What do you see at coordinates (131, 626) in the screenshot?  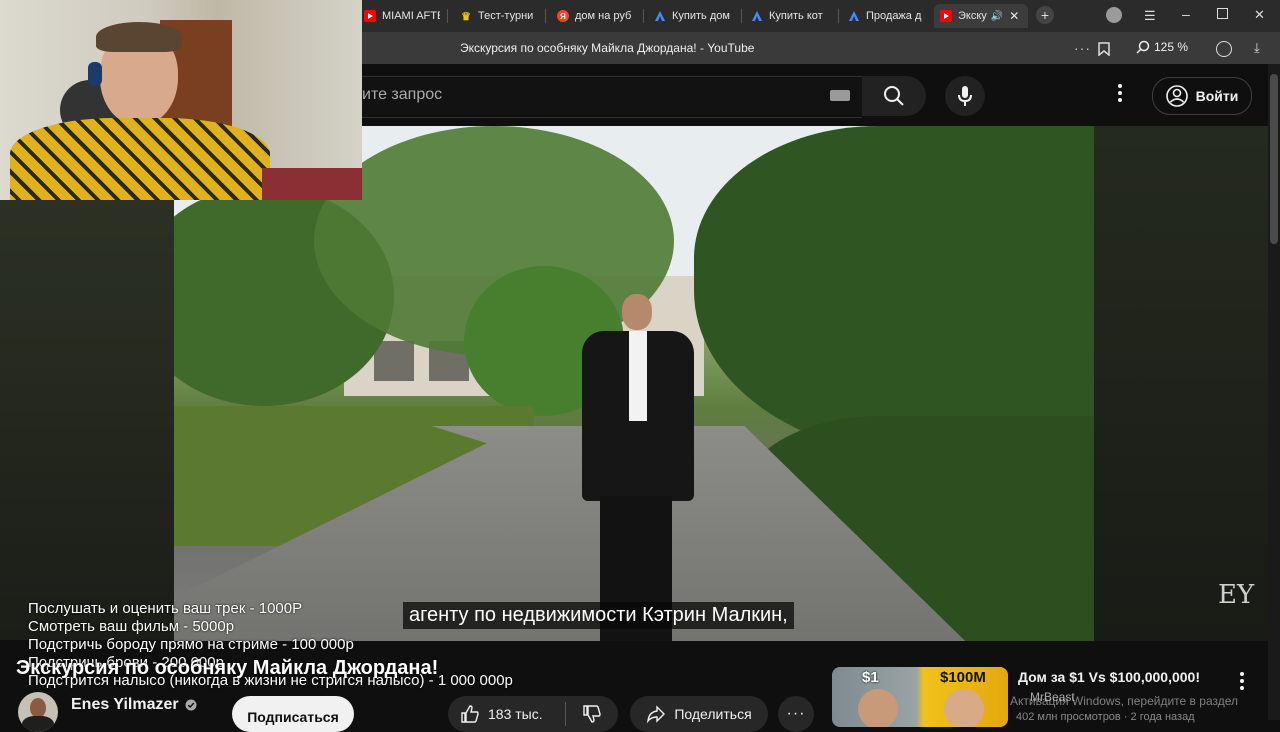 I see `donation-line: Смотреть ваш фильм - 5000р` at bounding box center [131, 626].